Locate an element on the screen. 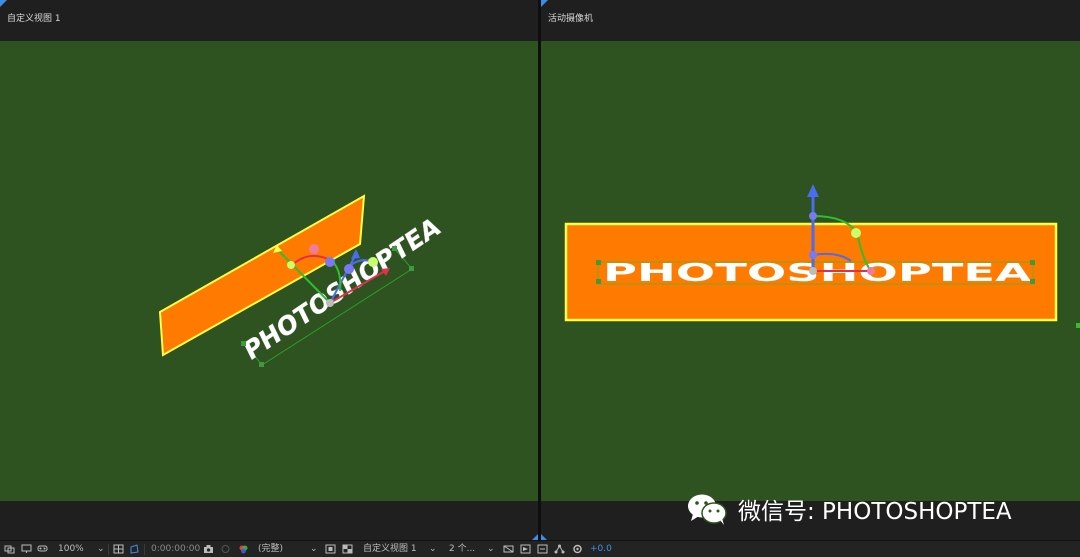  y-axis-arrow-icon is located at coordinates (813, 190).